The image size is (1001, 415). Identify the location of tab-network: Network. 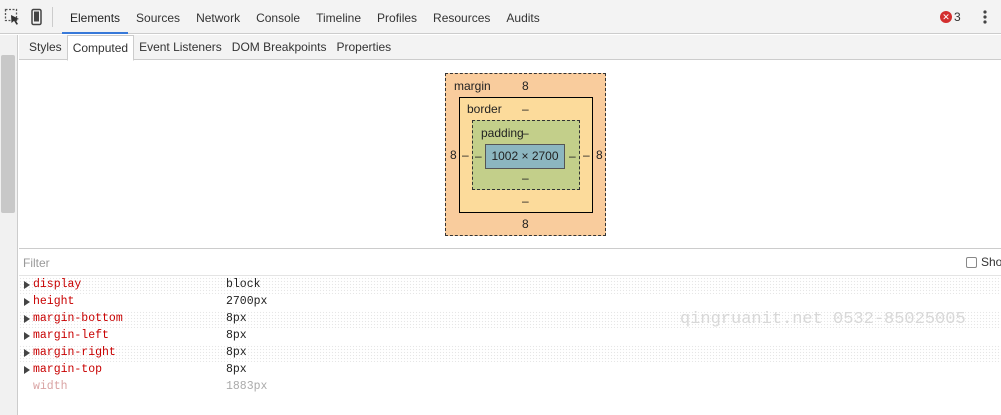
(218, 17).